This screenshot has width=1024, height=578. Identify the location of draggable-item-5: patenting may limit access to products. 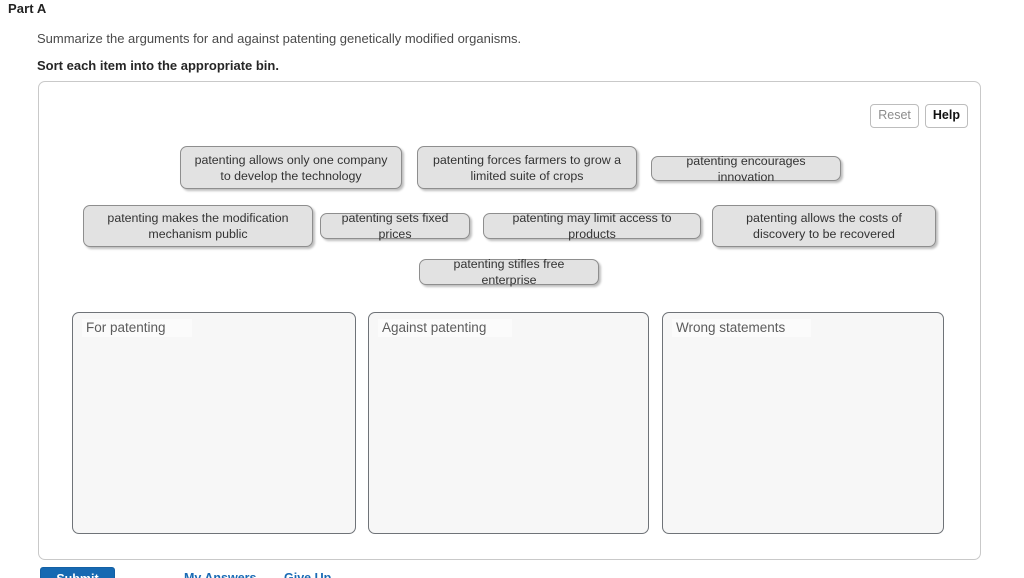
(592, 226).